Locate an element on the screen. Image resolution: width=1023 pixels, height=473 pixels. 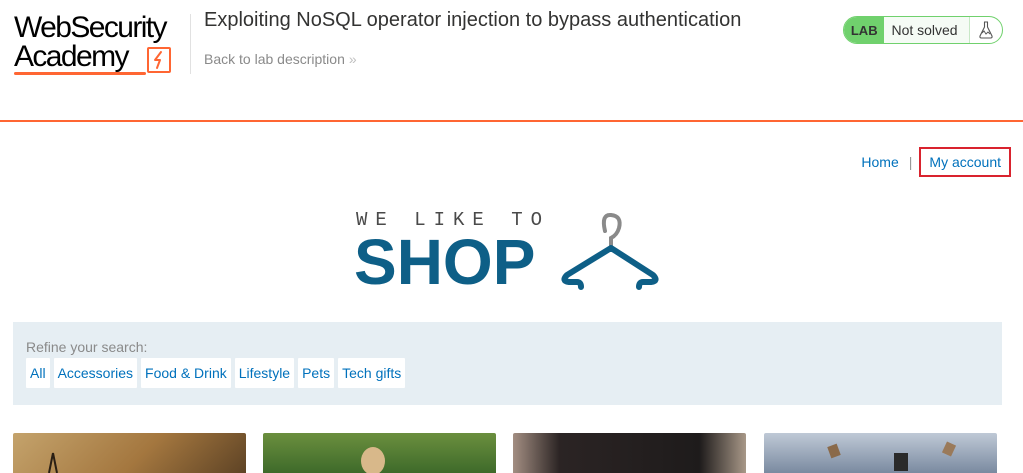
nav-home-link: Home is located at coordinates (879, 162).